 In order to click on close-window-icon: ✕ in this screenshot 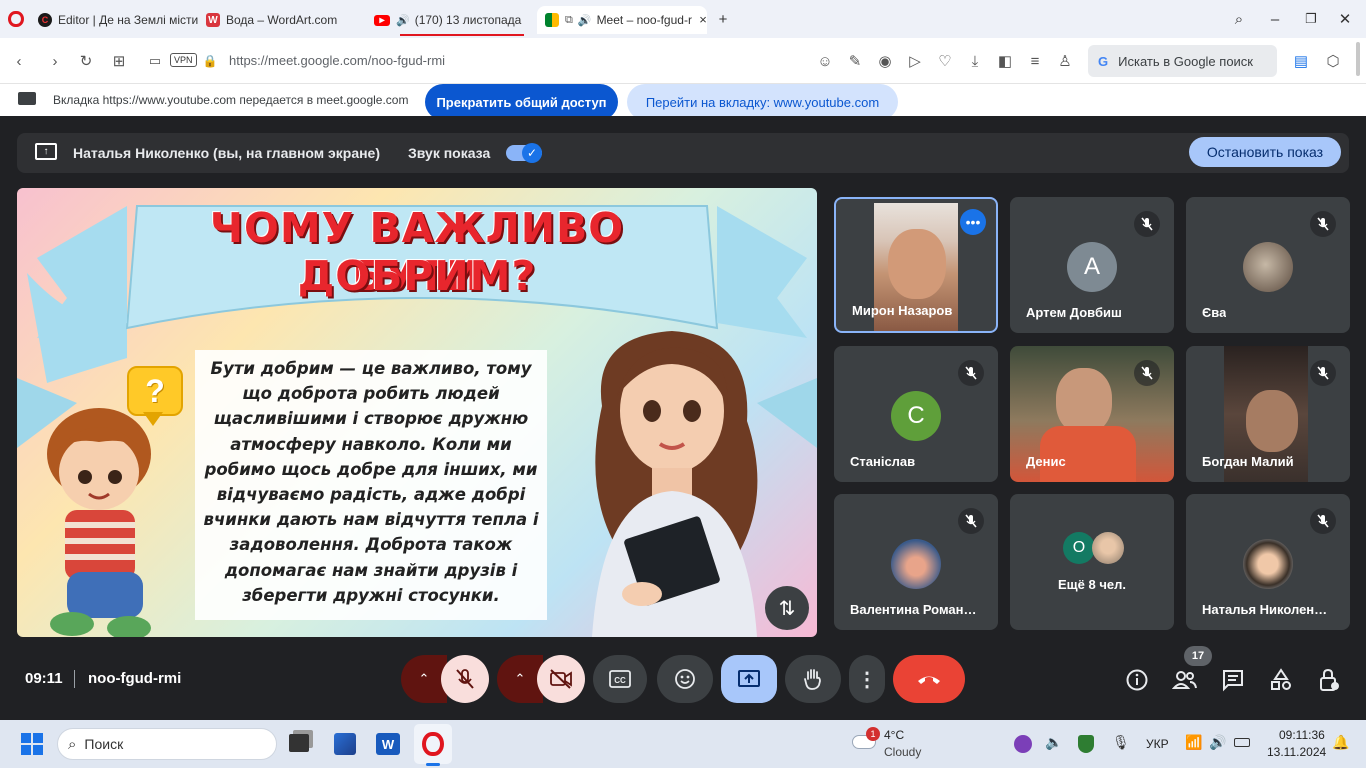, I will do `click(1345, 19)`.